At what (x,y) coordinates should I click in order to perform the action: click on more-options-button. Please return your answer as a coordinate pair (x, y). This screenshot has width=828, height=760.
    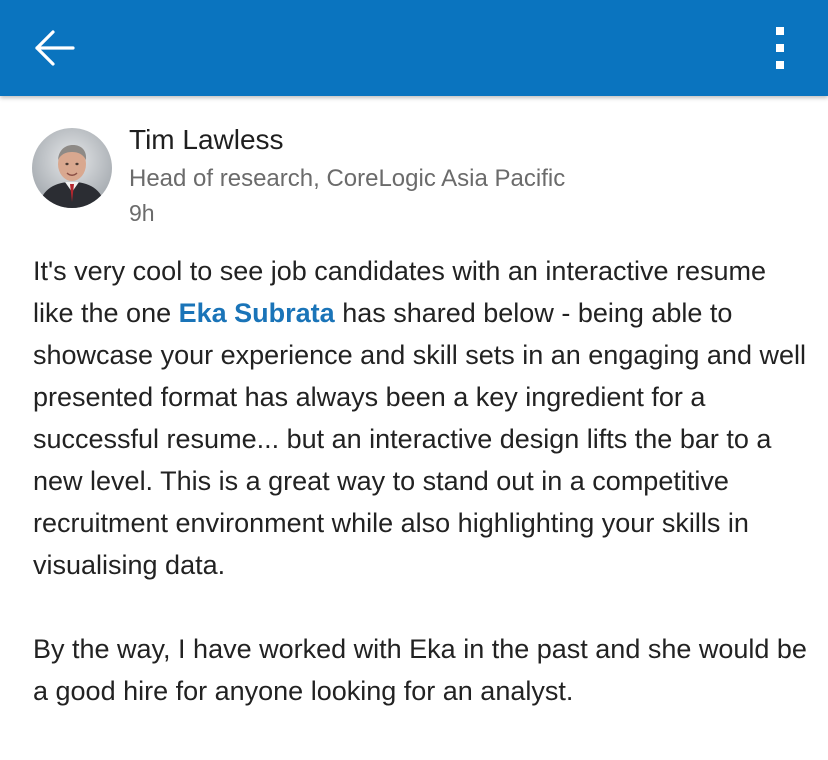
    Looking at the image, I should click on (780, 48).